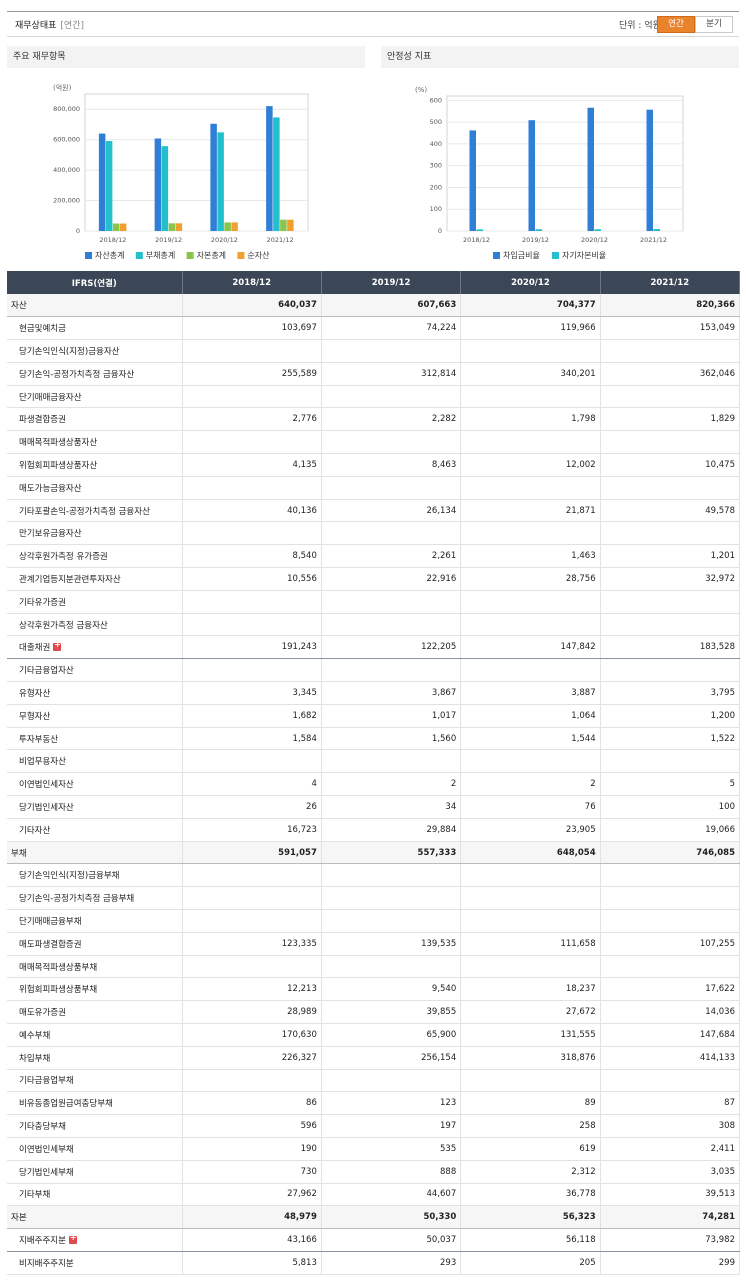  What do you see at coordinates (391, 716) in the screenshot?
I see `table-cell: 1,017` at bounding box center [391, 716].